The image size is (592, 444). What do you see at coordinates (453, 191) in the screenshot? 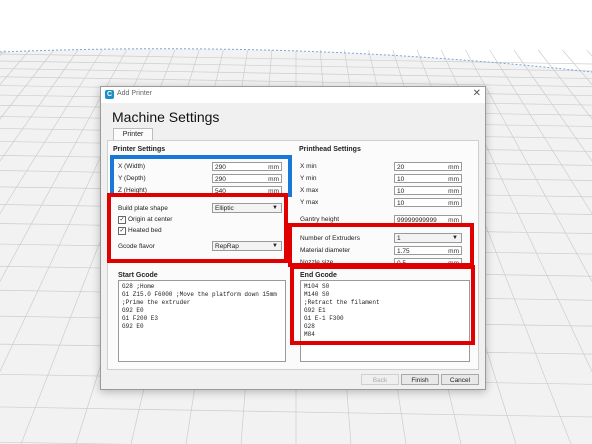
I see `x-max-unit: mm` at bounding box center [453, 191].